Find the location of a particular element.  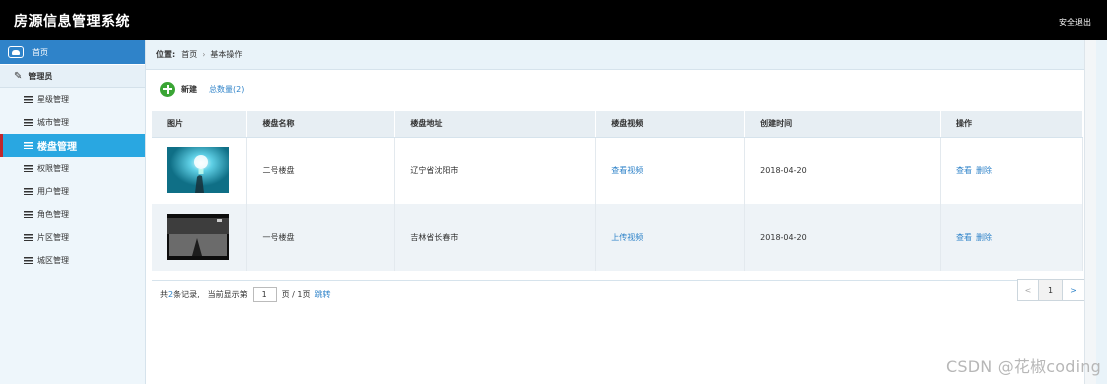

table-row: 二号楼盘 辽宁省沈阳市 查看视频 2018-04-20 查看 删除 is located at coordinates (617, 170).